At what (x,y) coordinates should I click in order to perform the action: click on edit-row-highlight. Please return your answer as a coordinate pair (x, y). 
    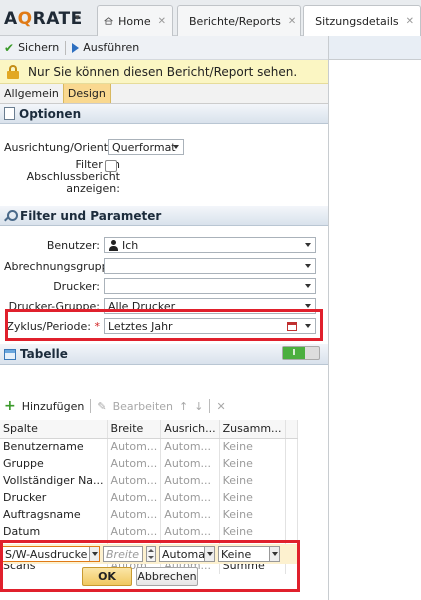
    Looking at the image, I should click on (150, 566).